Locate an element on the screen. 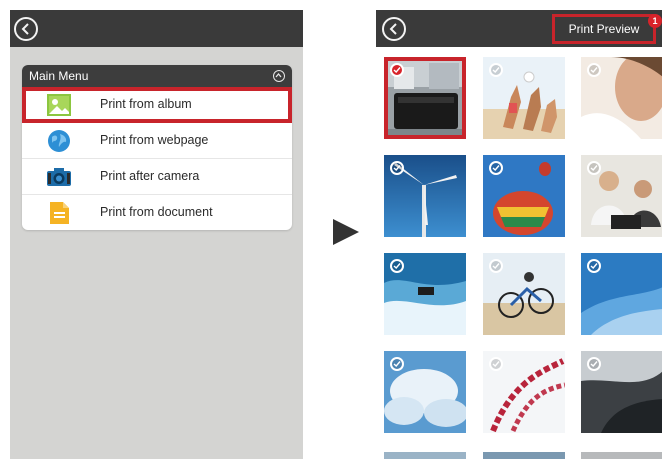 The image size is (662, 459). photo-thumbnail-jet-ski is located at coordinates (425, 294).